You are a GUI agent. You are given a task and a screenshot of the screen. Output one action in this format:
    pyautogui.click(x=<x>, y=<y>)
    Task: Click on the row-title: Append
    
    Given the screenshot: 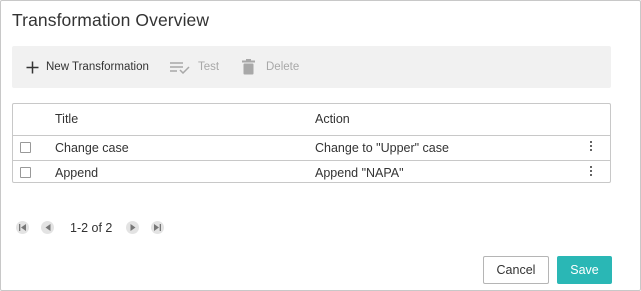 What is the action you would take?
    pyautogui.click(x=77, y=173)
    